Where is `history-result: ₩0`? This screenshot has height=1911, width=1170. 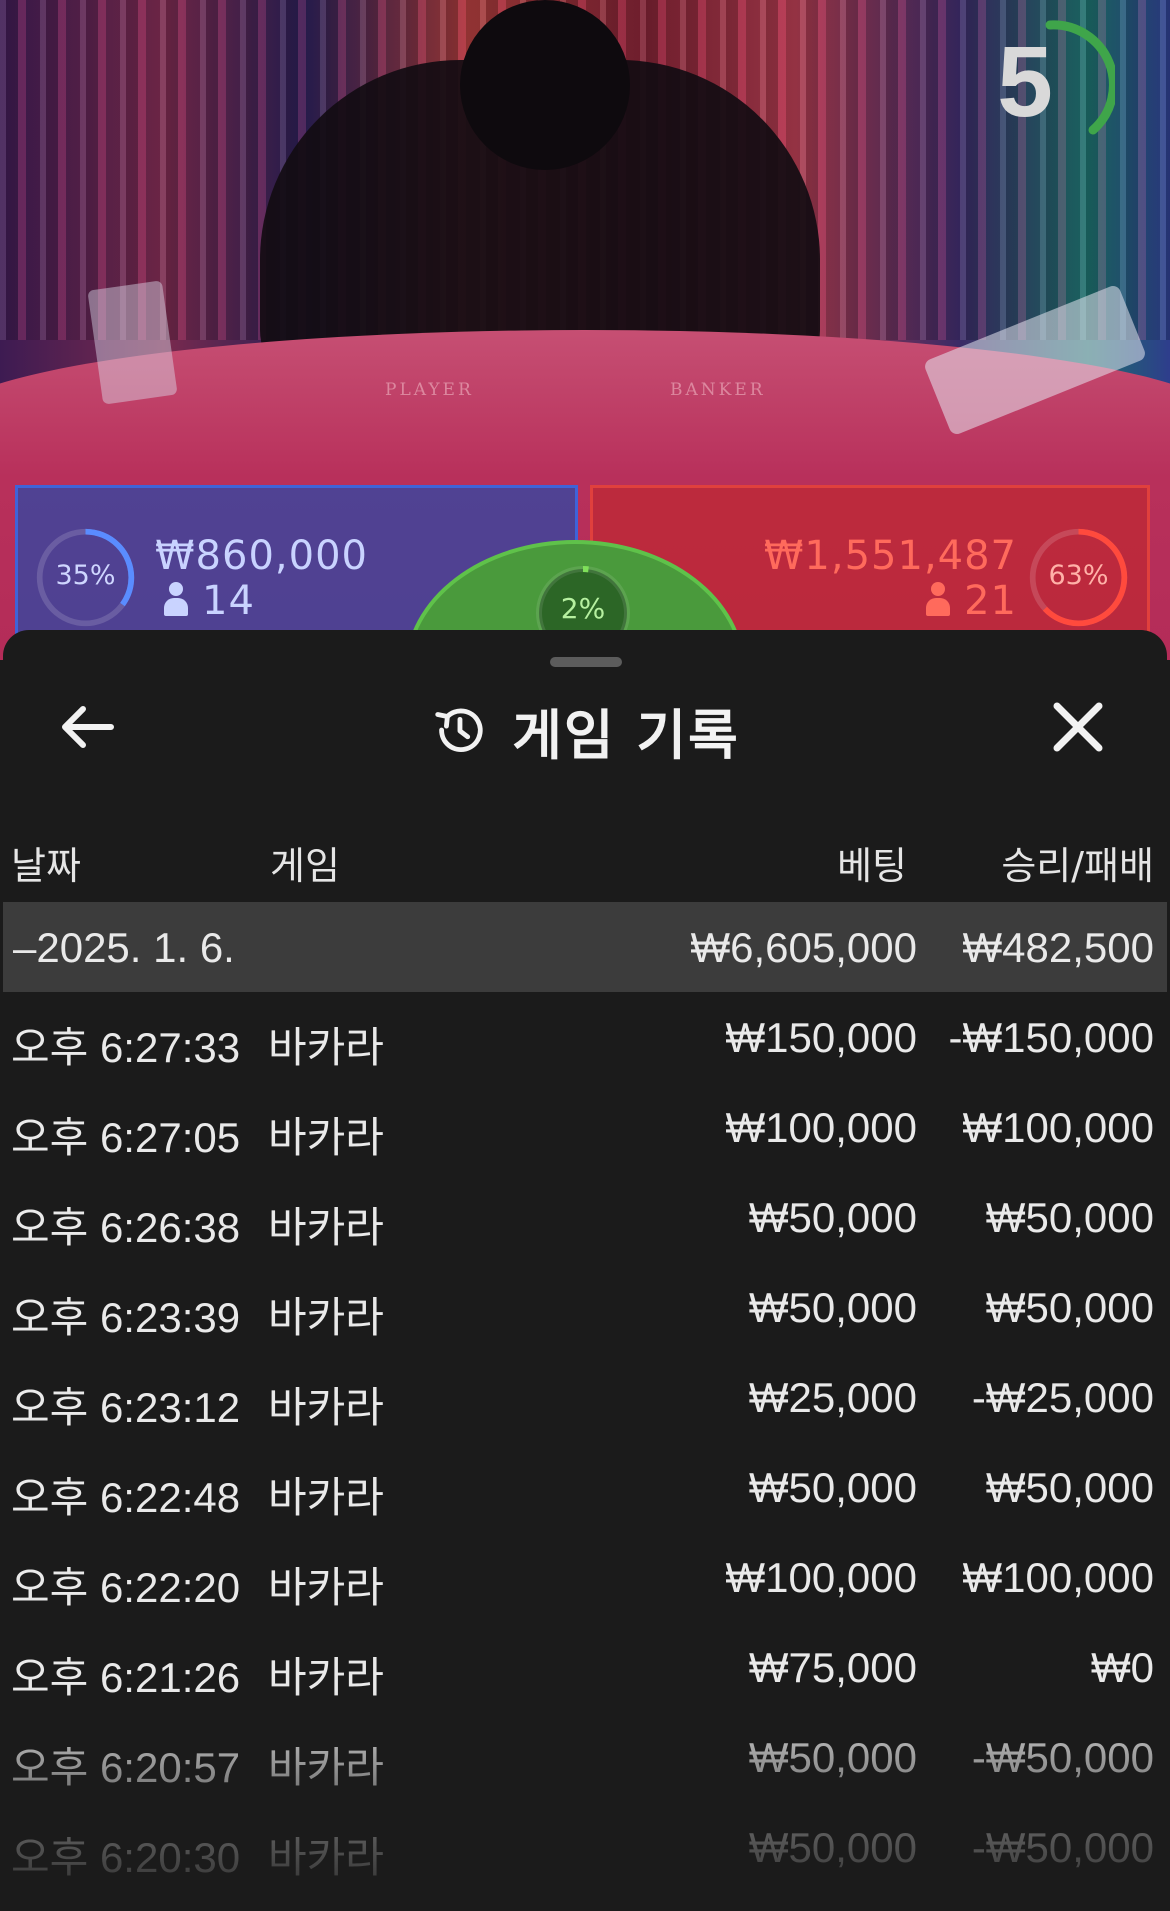
history-result: ₩0 is located at coordinates (1122, 1667).